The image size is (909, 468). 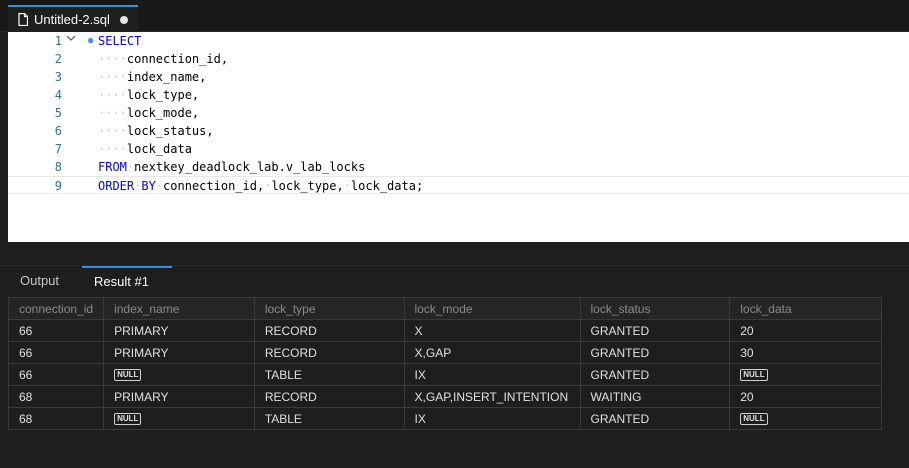 I want to click on table-cell: 30, so click(x=805, y=352).